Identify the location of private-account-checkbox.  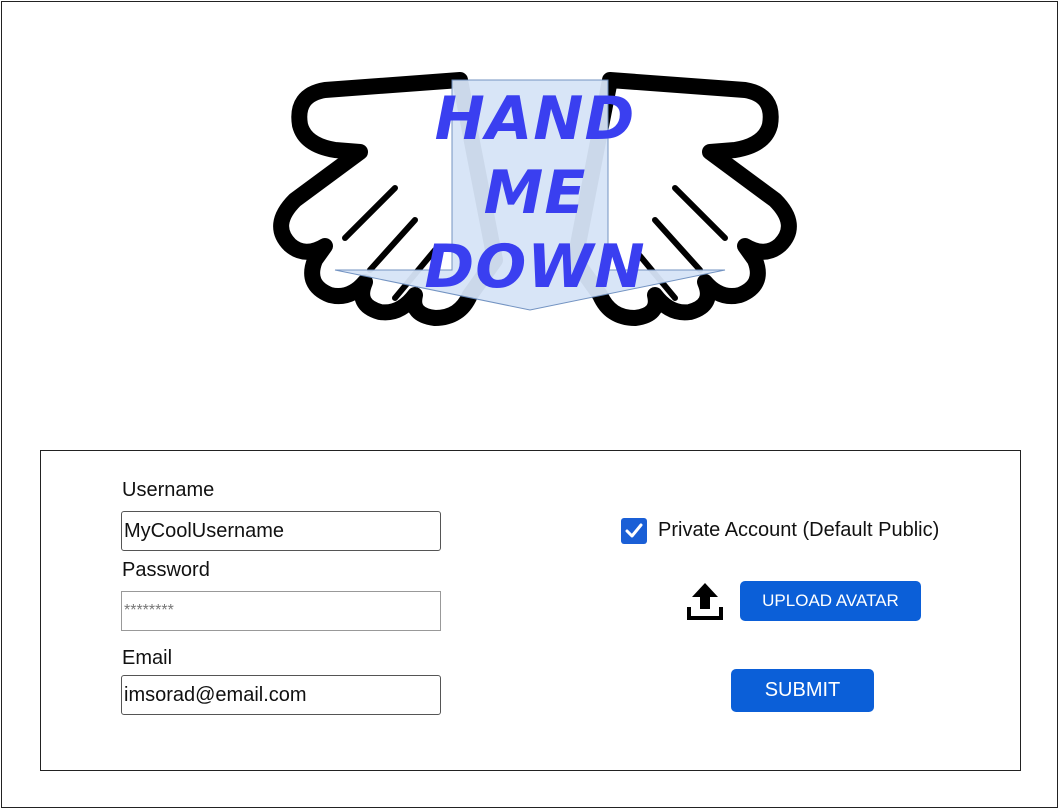
(634, 531).